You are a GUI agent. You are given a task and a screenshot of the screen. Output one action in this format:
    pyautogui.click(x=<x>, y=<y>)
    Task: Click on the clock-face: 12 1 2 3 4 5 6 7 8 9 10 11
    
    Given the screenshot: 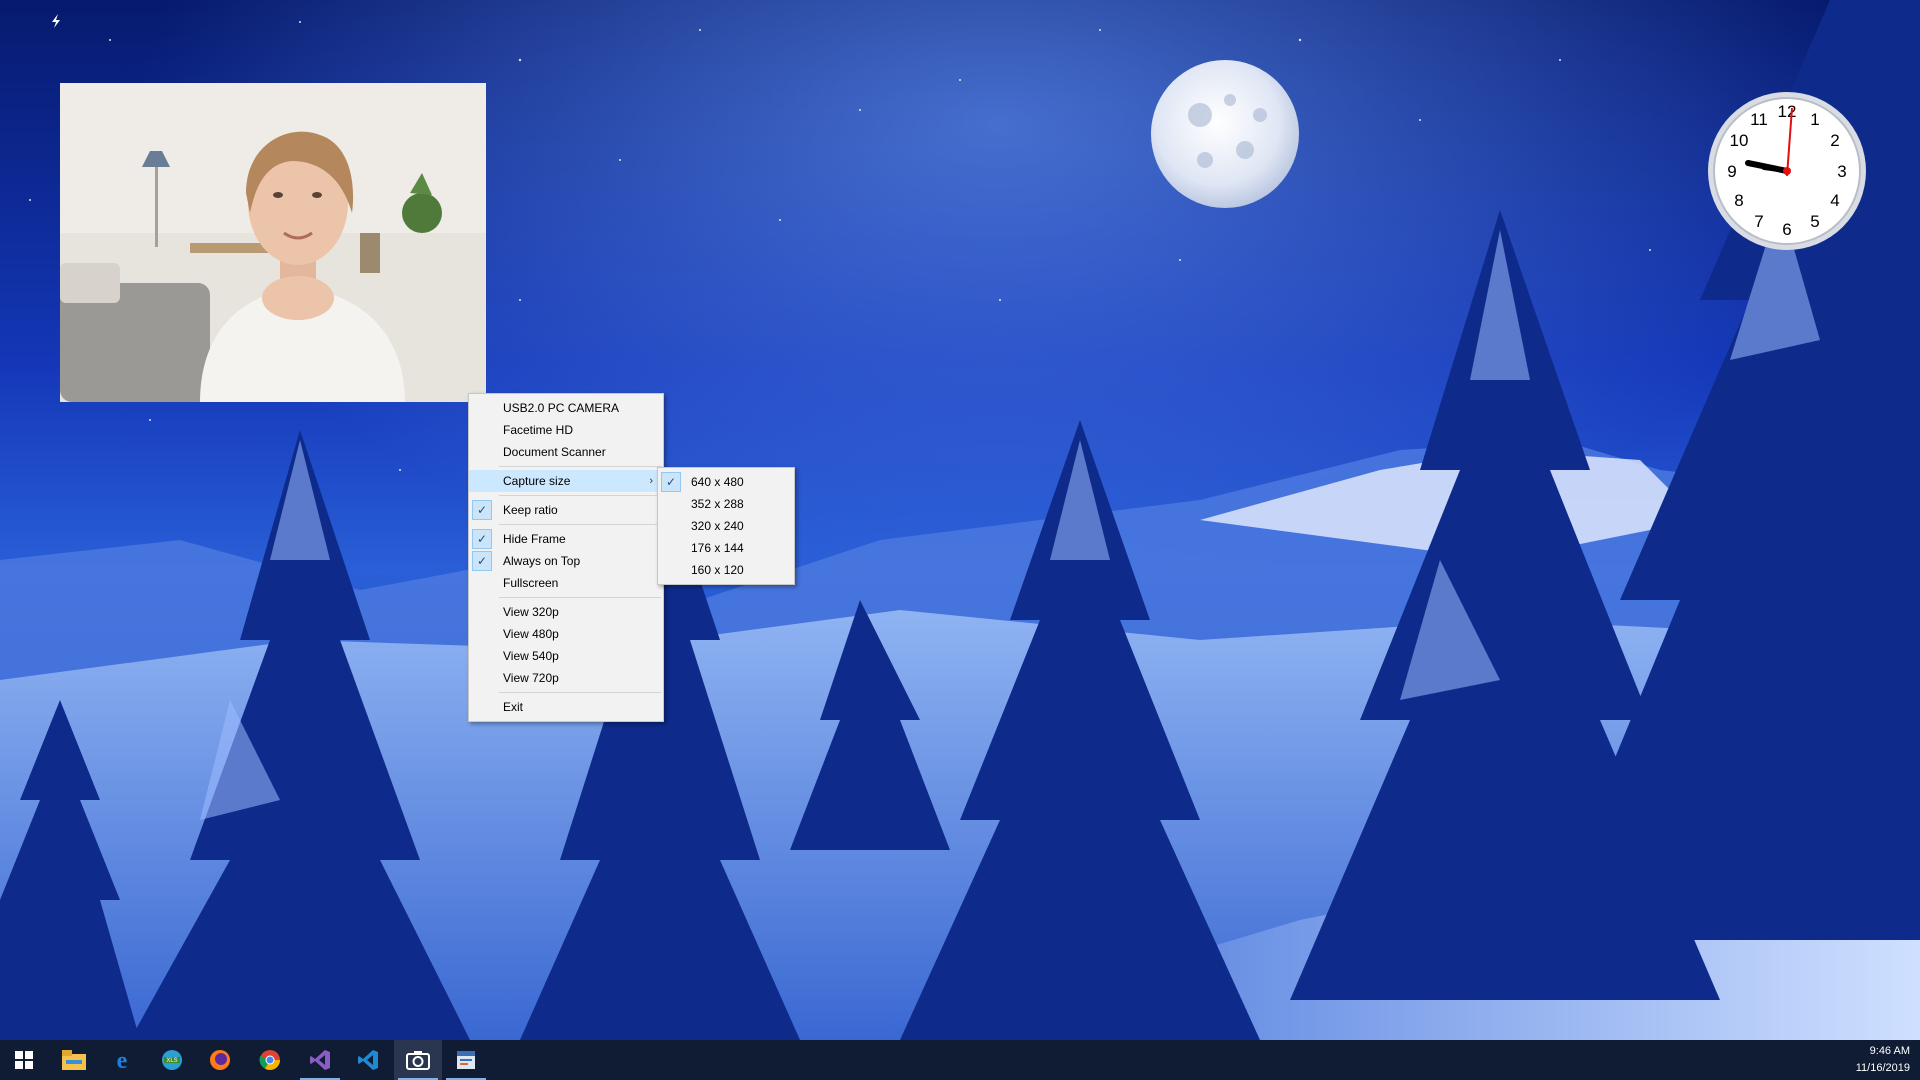 What is the action you would take?
    pyautogui.click(x=1787, y=171)
    